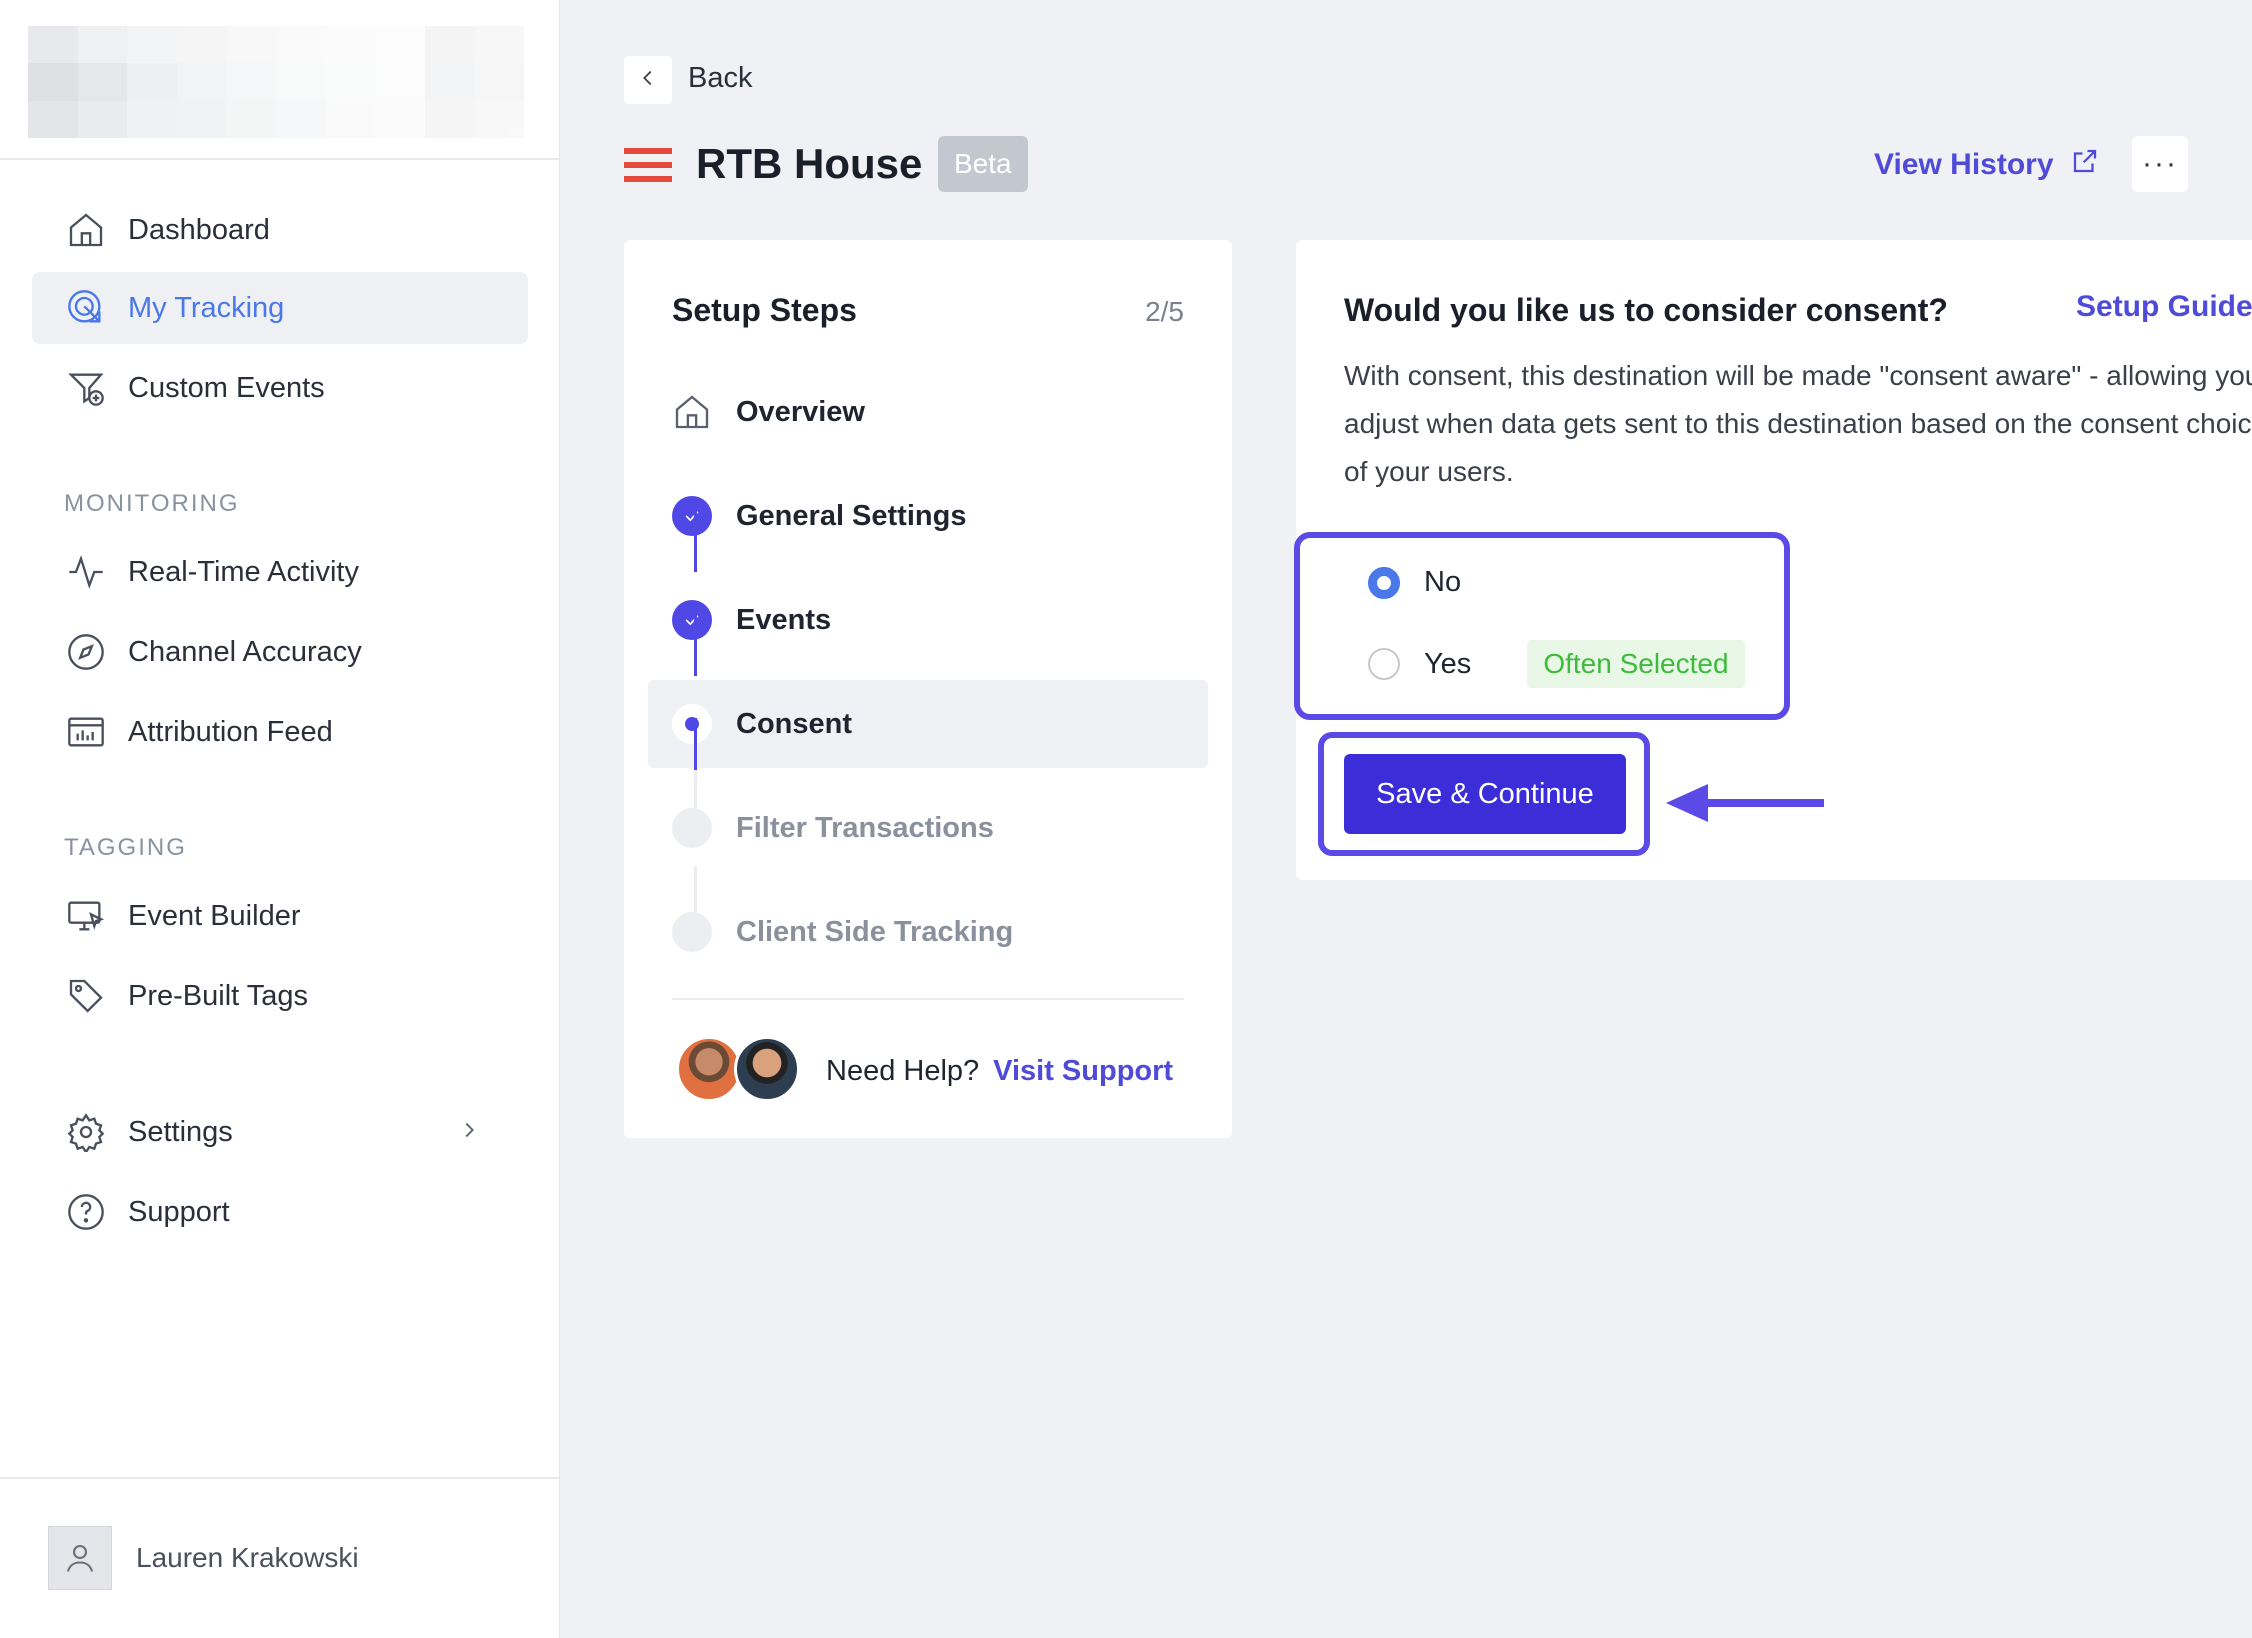 The height and width of the screenshot is (1638, 2252). What do you see at coordinates (648, 165) in the screenshot?
I see `rtb-house-logo-icon` at bounding box center [648, 165].